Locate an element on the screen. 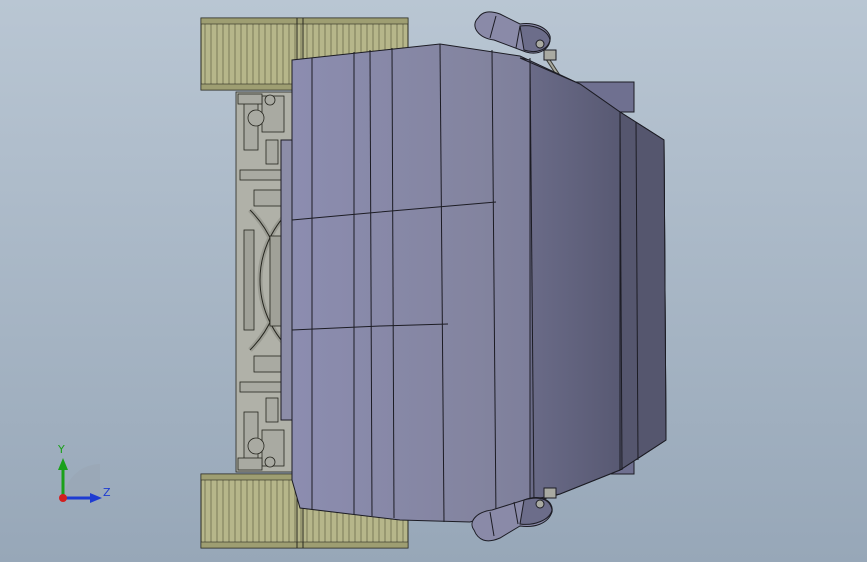 Image resolution: width=867 pixels, height=562 pixels. y-axis-arrowhead is located at coordinates (63, 464).